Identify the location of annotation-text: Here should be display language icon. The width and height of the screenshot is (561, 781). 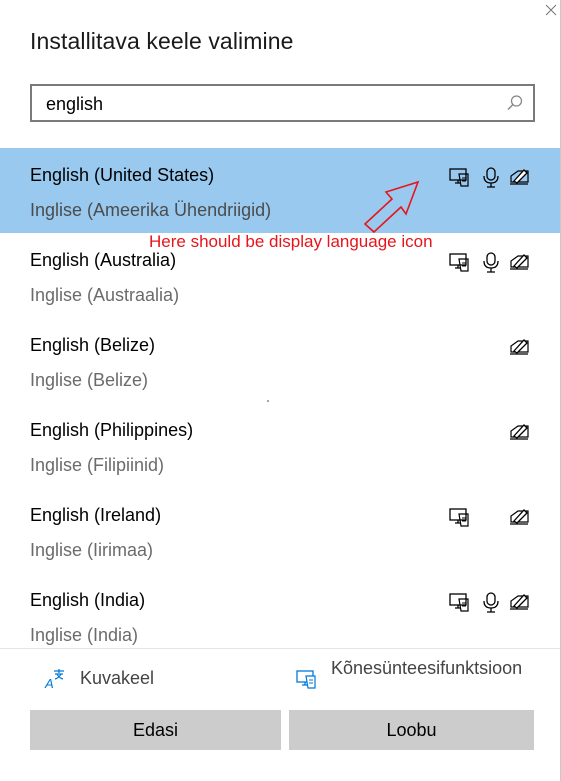
(291, 241).